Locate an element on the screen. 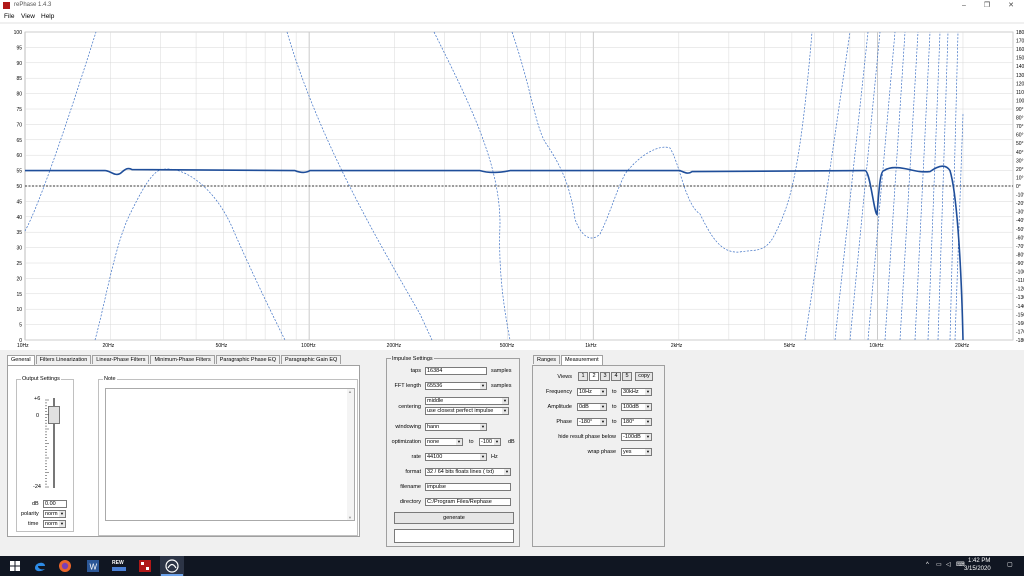 The image size is (1024, 576). phase-tick-label: 120° is located at coordinates (1020, 84).